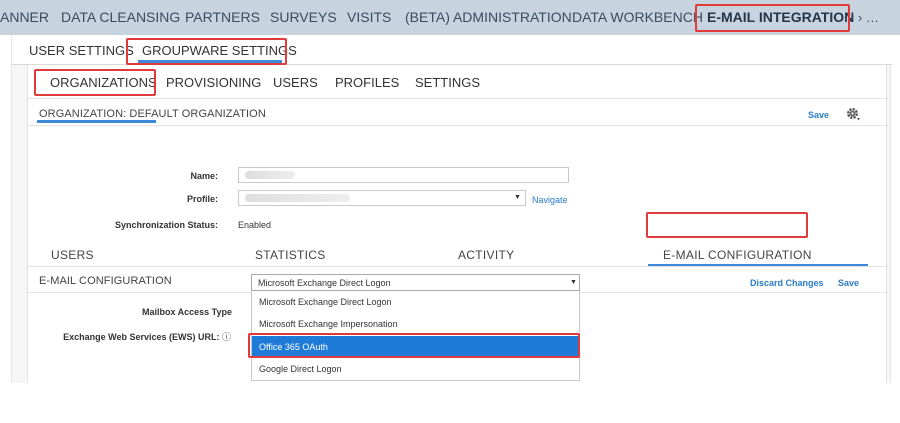 The width and height of the screenshot is (900, 423). I want to click on active-card-tab-underline, so click(96, 121).